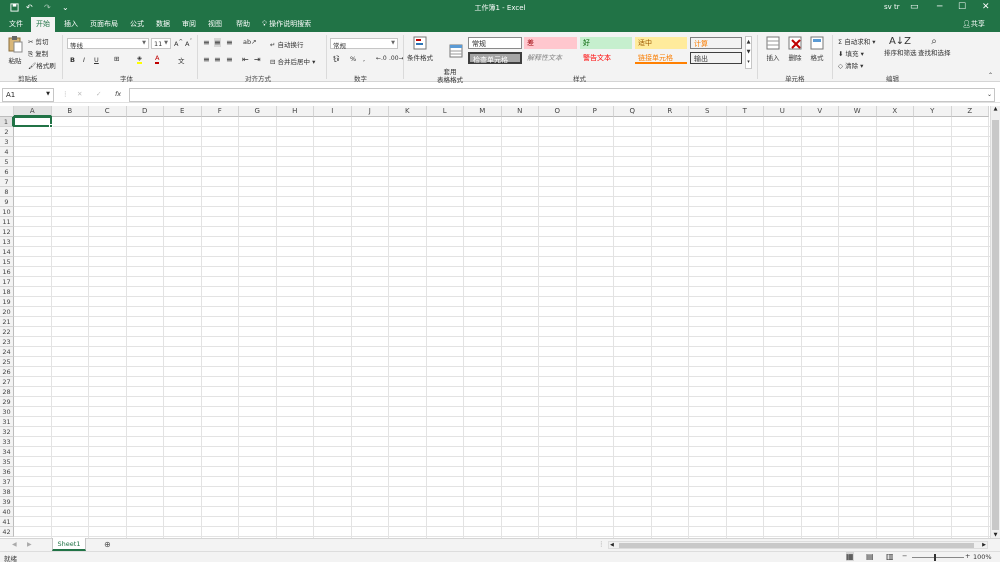 The image size is (1000, 562). What do you see at coordinates (716, 58) in the screenshot?
I see `style-output: 输出` at bounding box center [716, 58].